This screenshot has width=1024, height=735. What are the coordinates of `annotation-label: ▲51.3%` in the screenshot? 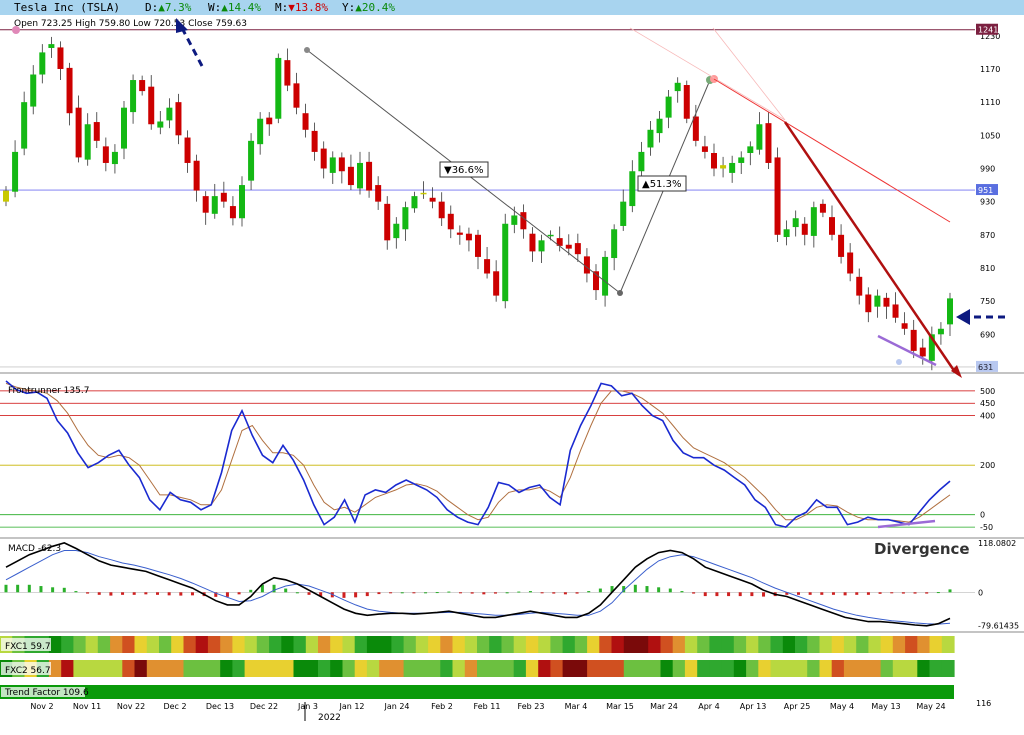 It's located at (661, 184).